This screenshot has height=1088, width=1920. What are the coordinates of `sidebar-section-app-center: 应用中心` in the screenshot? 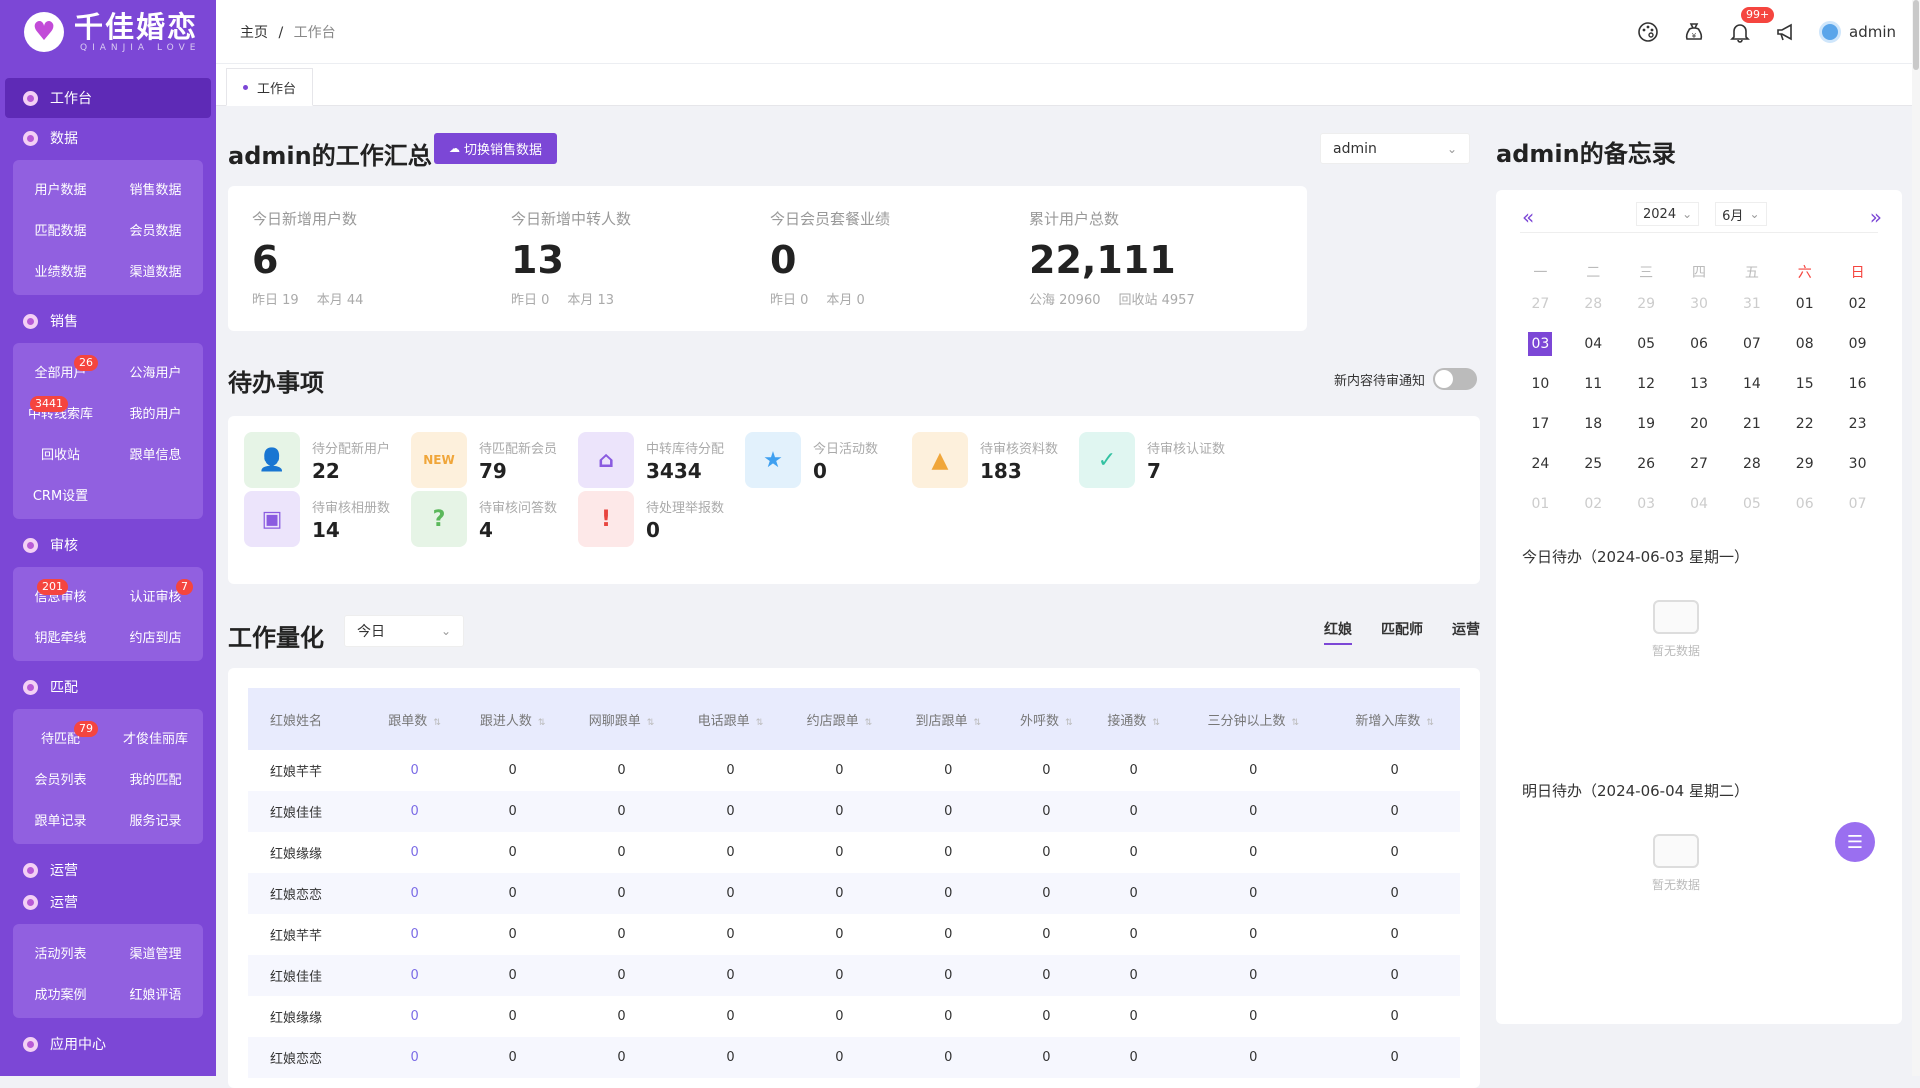 It's located at (108, 1044).